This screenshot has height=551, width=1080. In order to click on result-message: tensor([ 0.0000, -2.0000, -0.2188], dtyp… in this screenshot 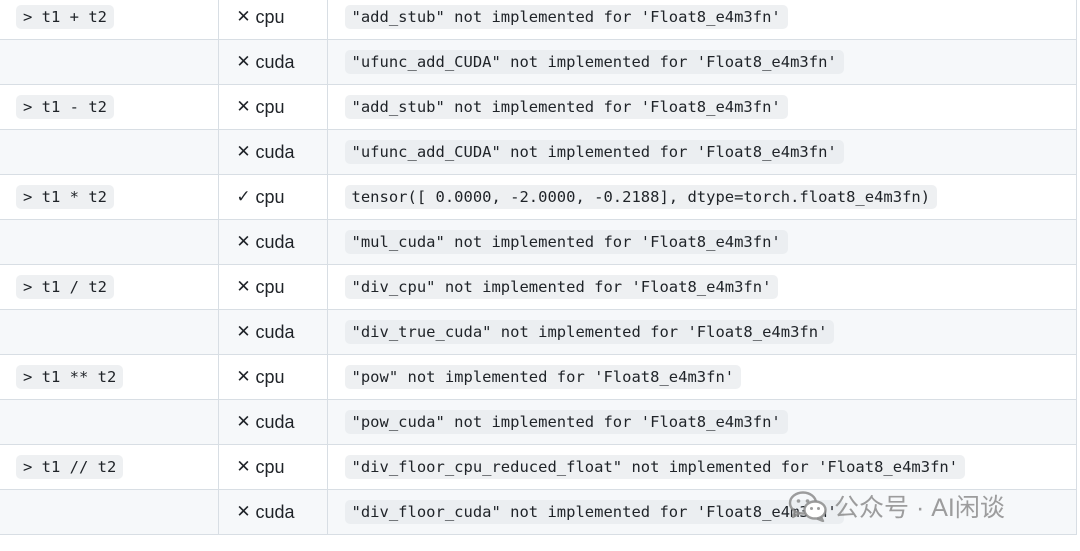, I will do `click(641, 197)`.